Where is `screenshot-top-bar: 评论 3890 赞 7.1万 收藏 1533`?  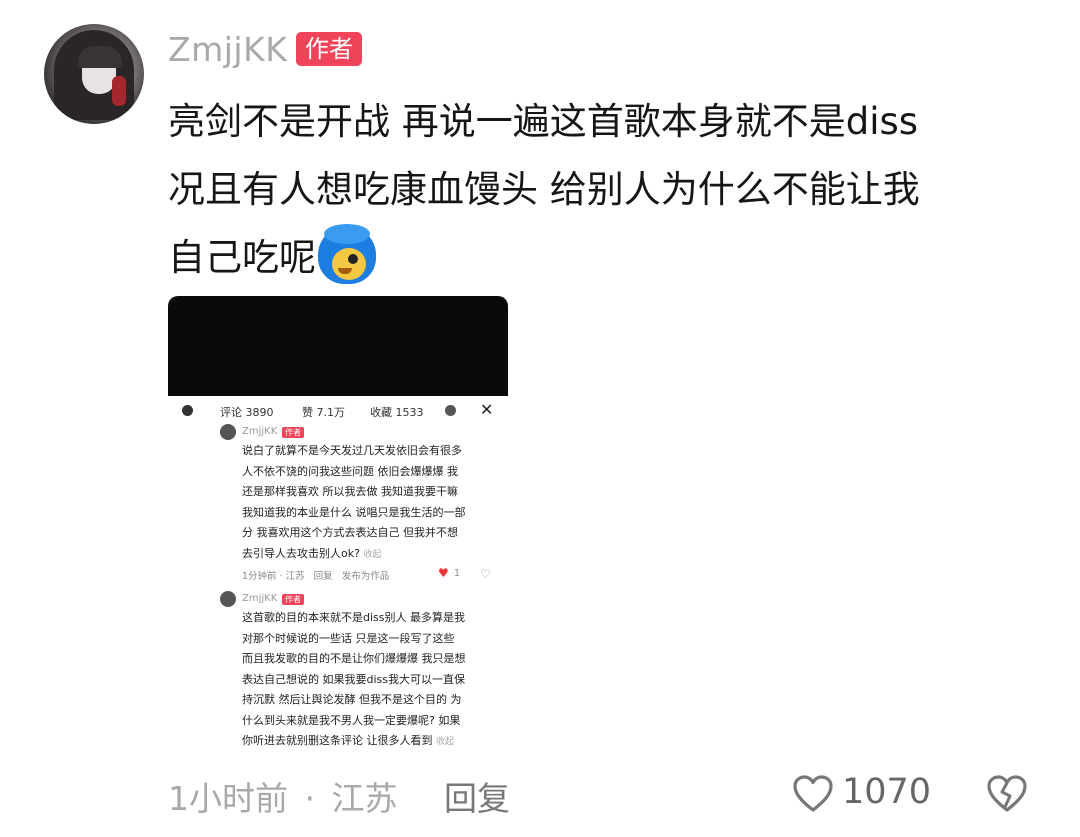
screenshot-top-bar: 评论 3890 赞 7.1万 收藏 1533 is located at coordinates (338, 410).